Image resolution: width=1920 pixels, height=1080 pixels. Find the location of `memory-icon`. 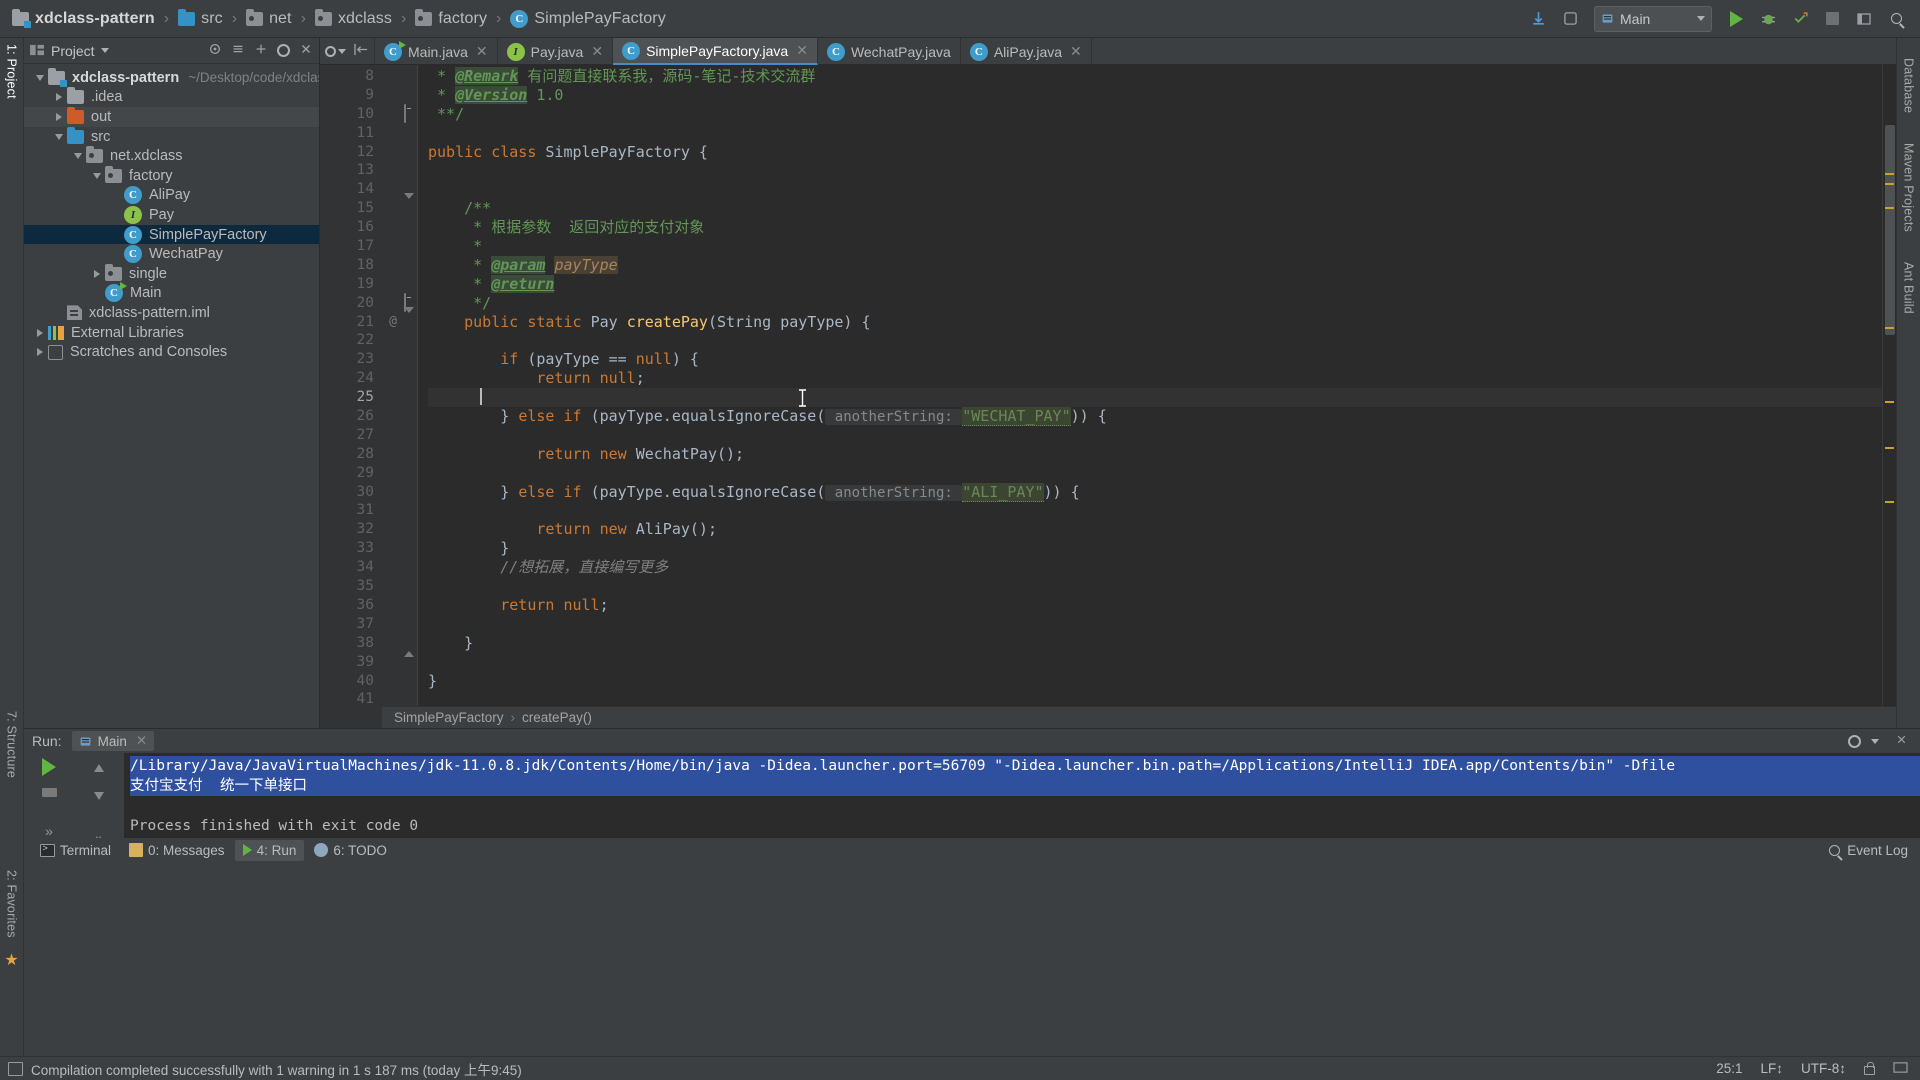

memory-icon is located at coordinates (1900, 1069).